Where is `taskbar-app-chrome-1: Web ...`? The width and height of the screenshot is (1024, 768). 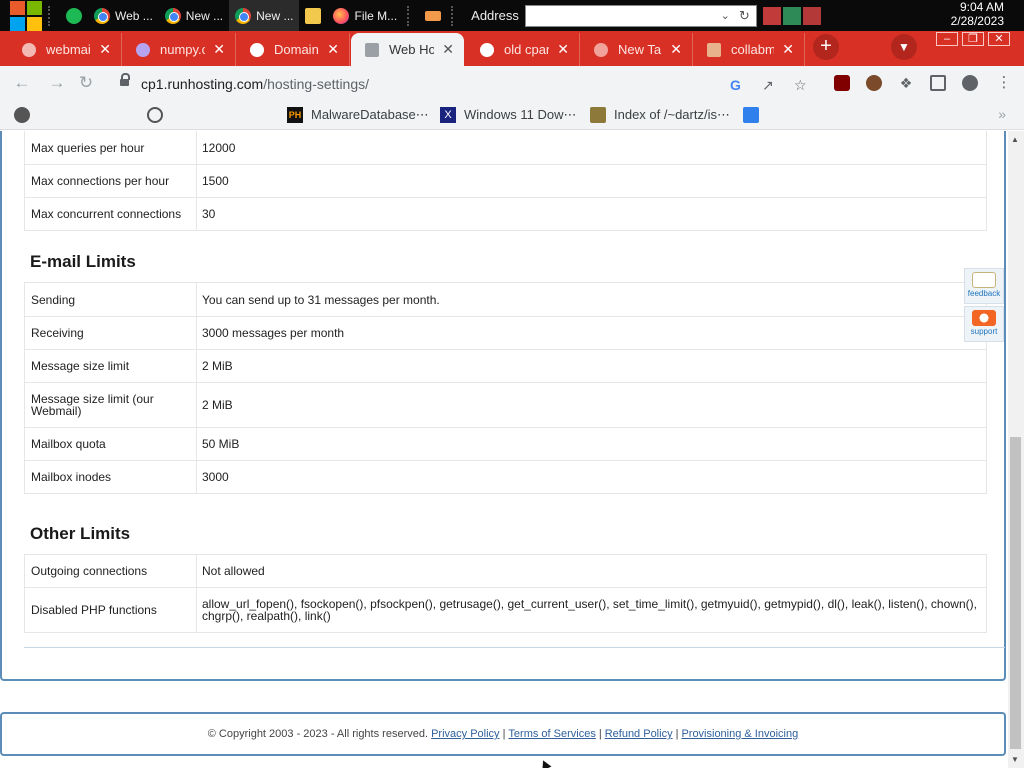
taskbar-app-chrome-1: Web ... is located at coordinates (123, 15).